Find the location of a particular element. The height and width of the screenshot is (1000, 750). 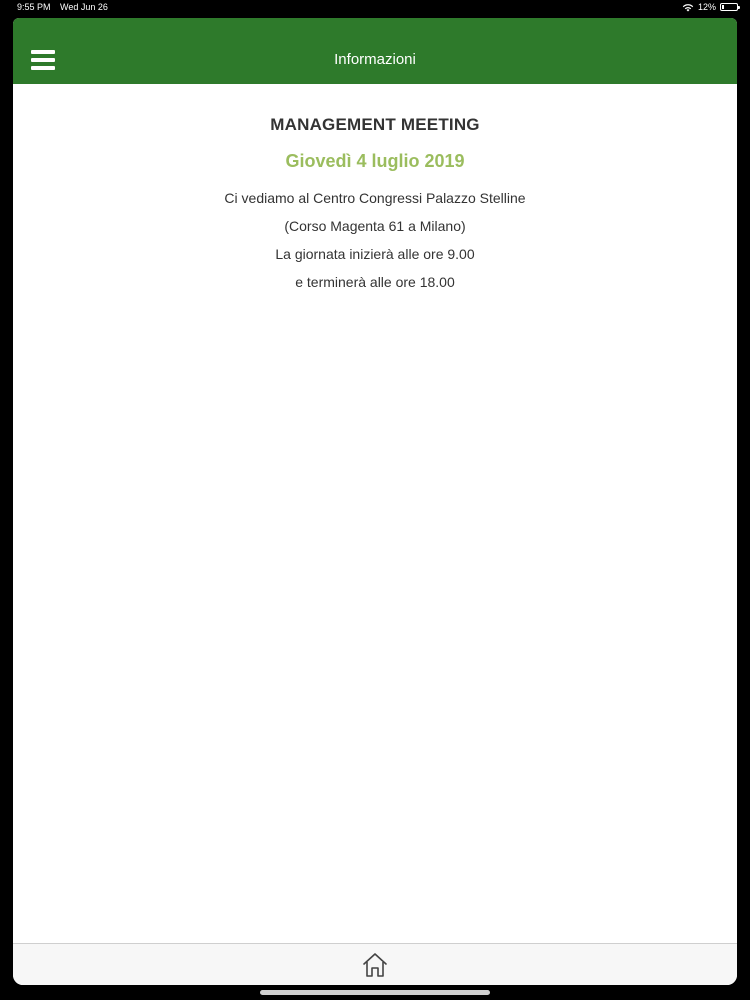

status-time: 9:55 PM is located at coordinates (34, 7).